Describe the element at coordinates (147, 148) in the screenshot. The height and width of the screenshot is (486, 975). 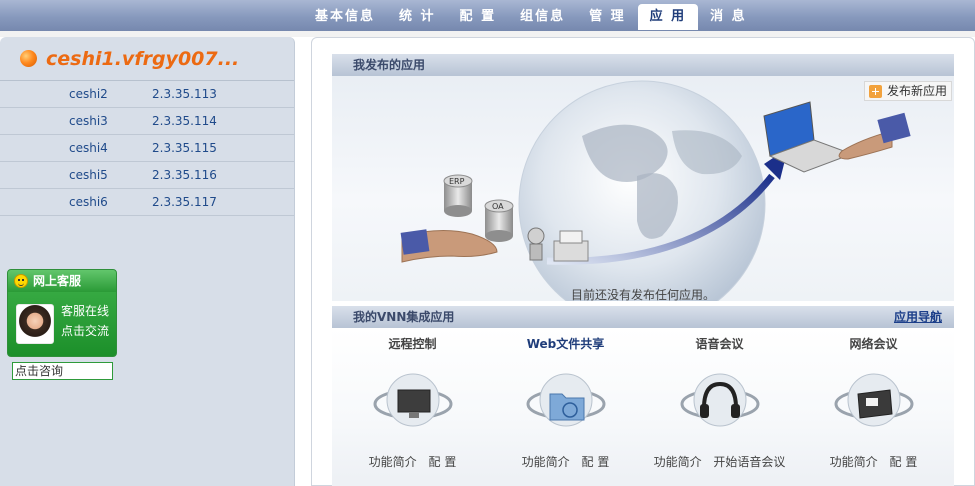
I see `node-row: ceshi4 2.3.35.115` at that location.